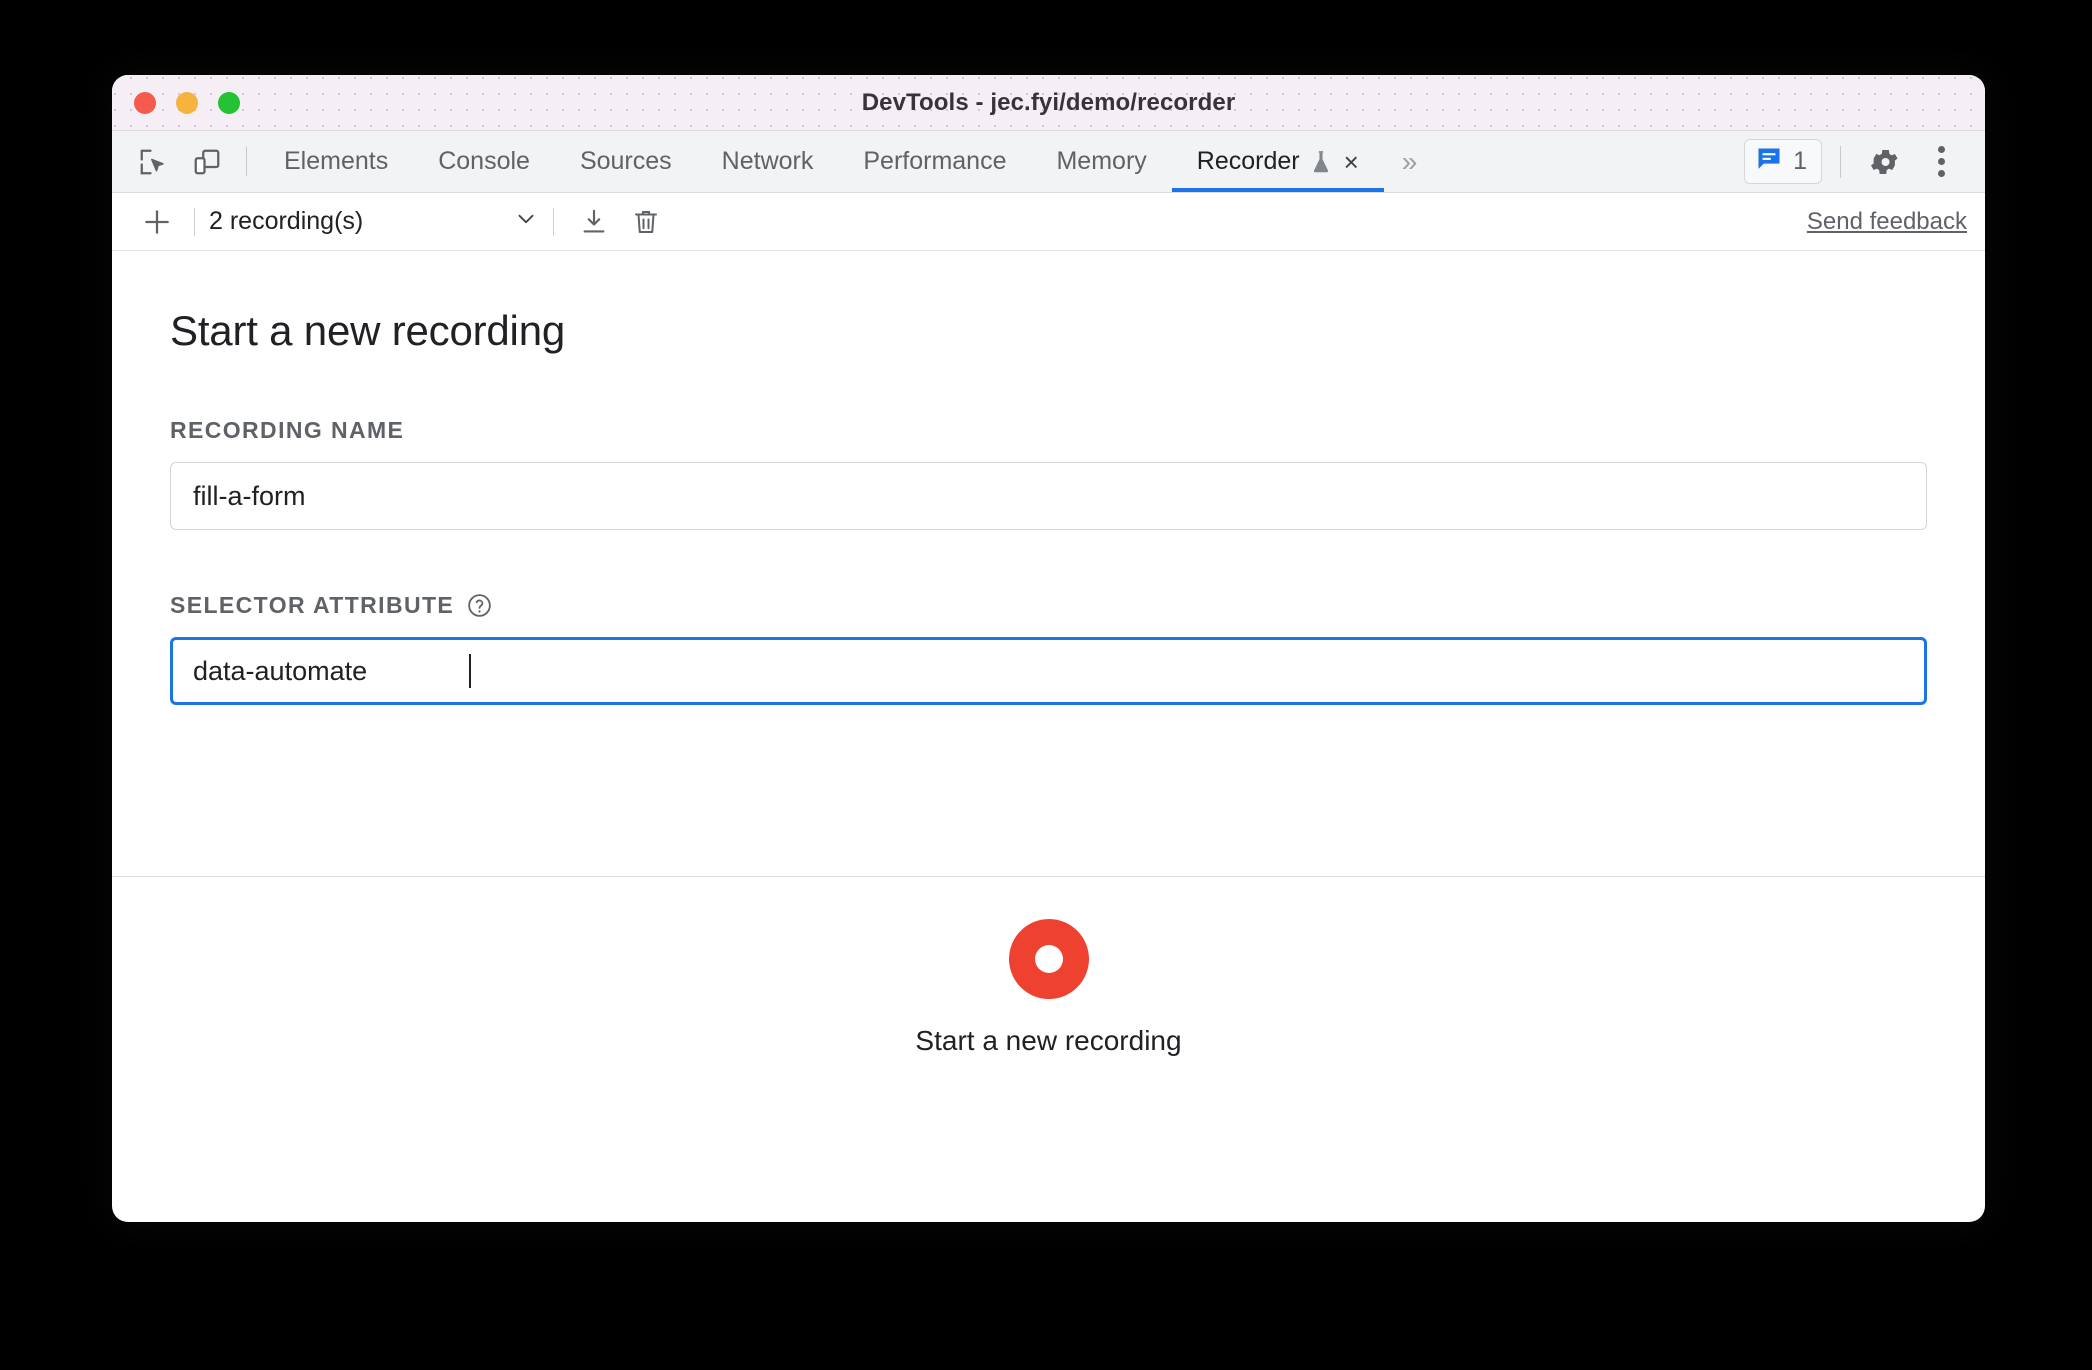 The width and height of the screenshot is (2092, 1370). What do you see at coordinates (1048, 605) in the screenshot?
I see `selector-attribute-label: SELECTOR ATTRIBUTE` at bounding box center [1048, 605].